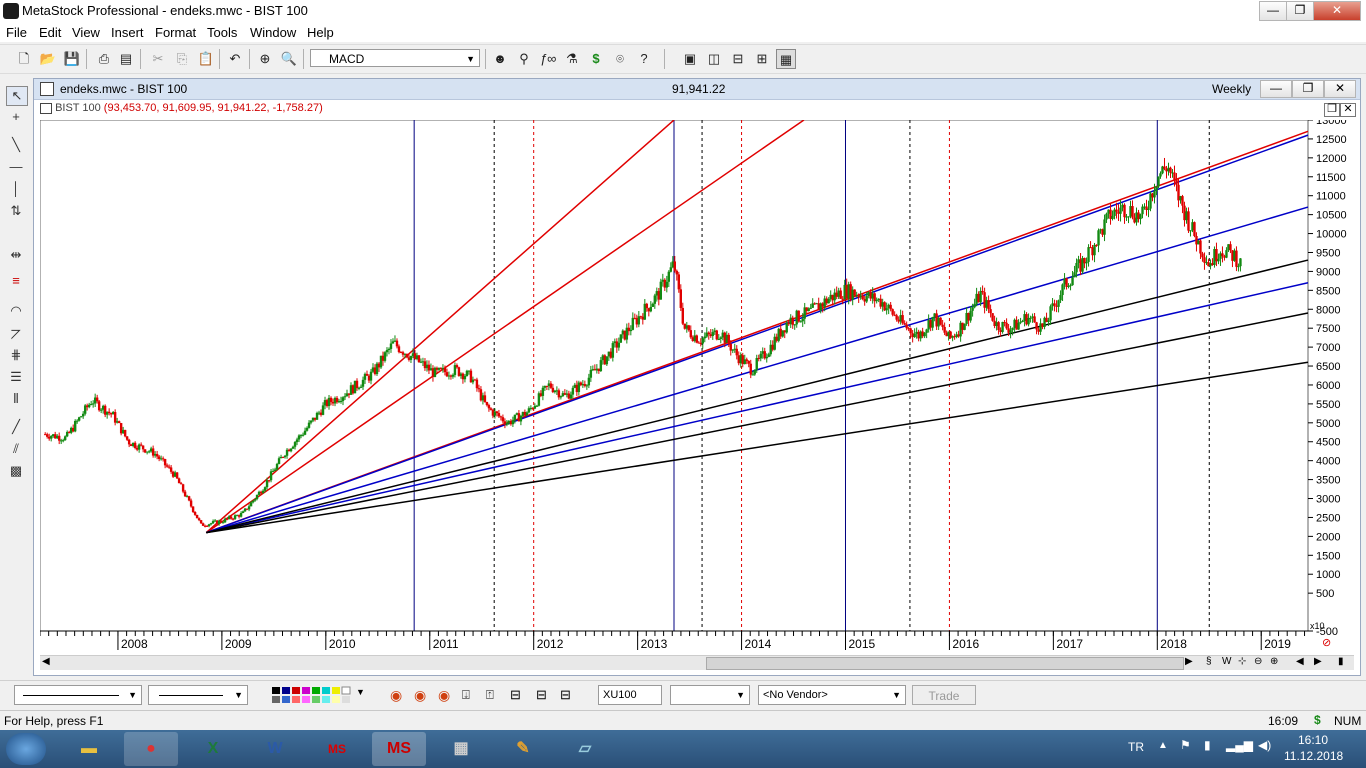 The width and height of the screenshot is (1366, 768). What do you see at coordinates (26, 749) in the screenshot?
I see `start-button` at bounding box center [26, 749].